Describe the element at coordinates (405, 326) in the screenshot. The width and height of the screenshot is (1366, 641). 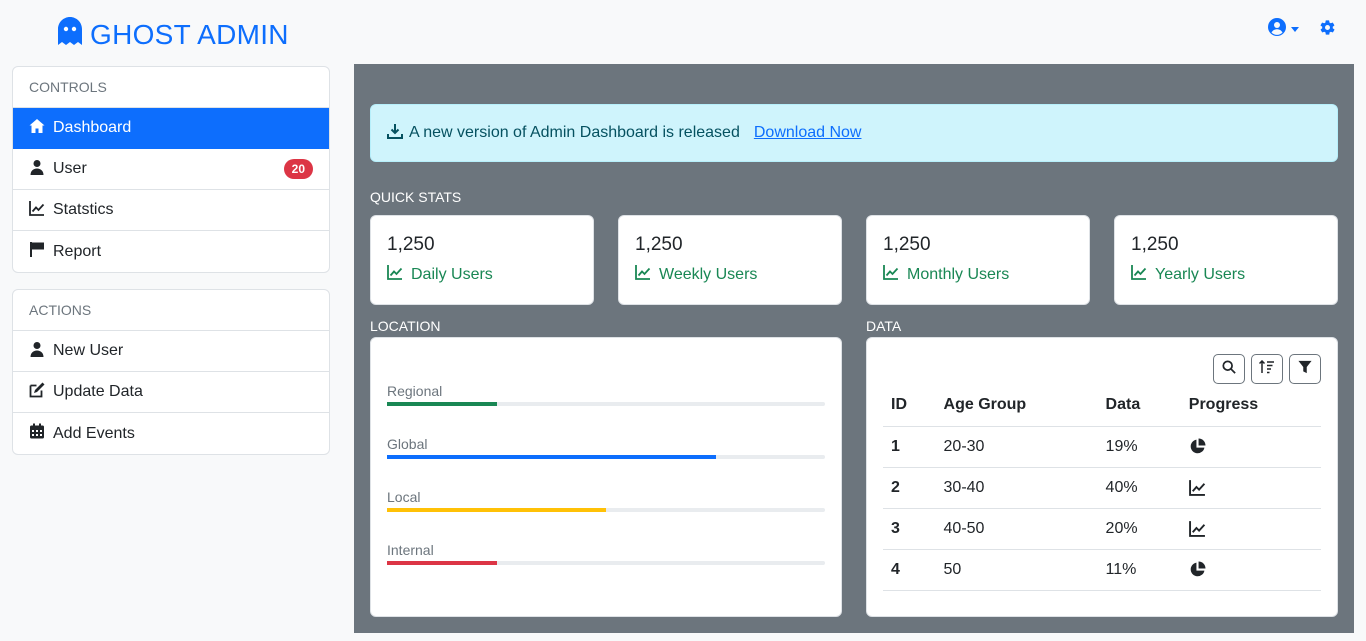
I see `location-title: LOCATION` at that location.